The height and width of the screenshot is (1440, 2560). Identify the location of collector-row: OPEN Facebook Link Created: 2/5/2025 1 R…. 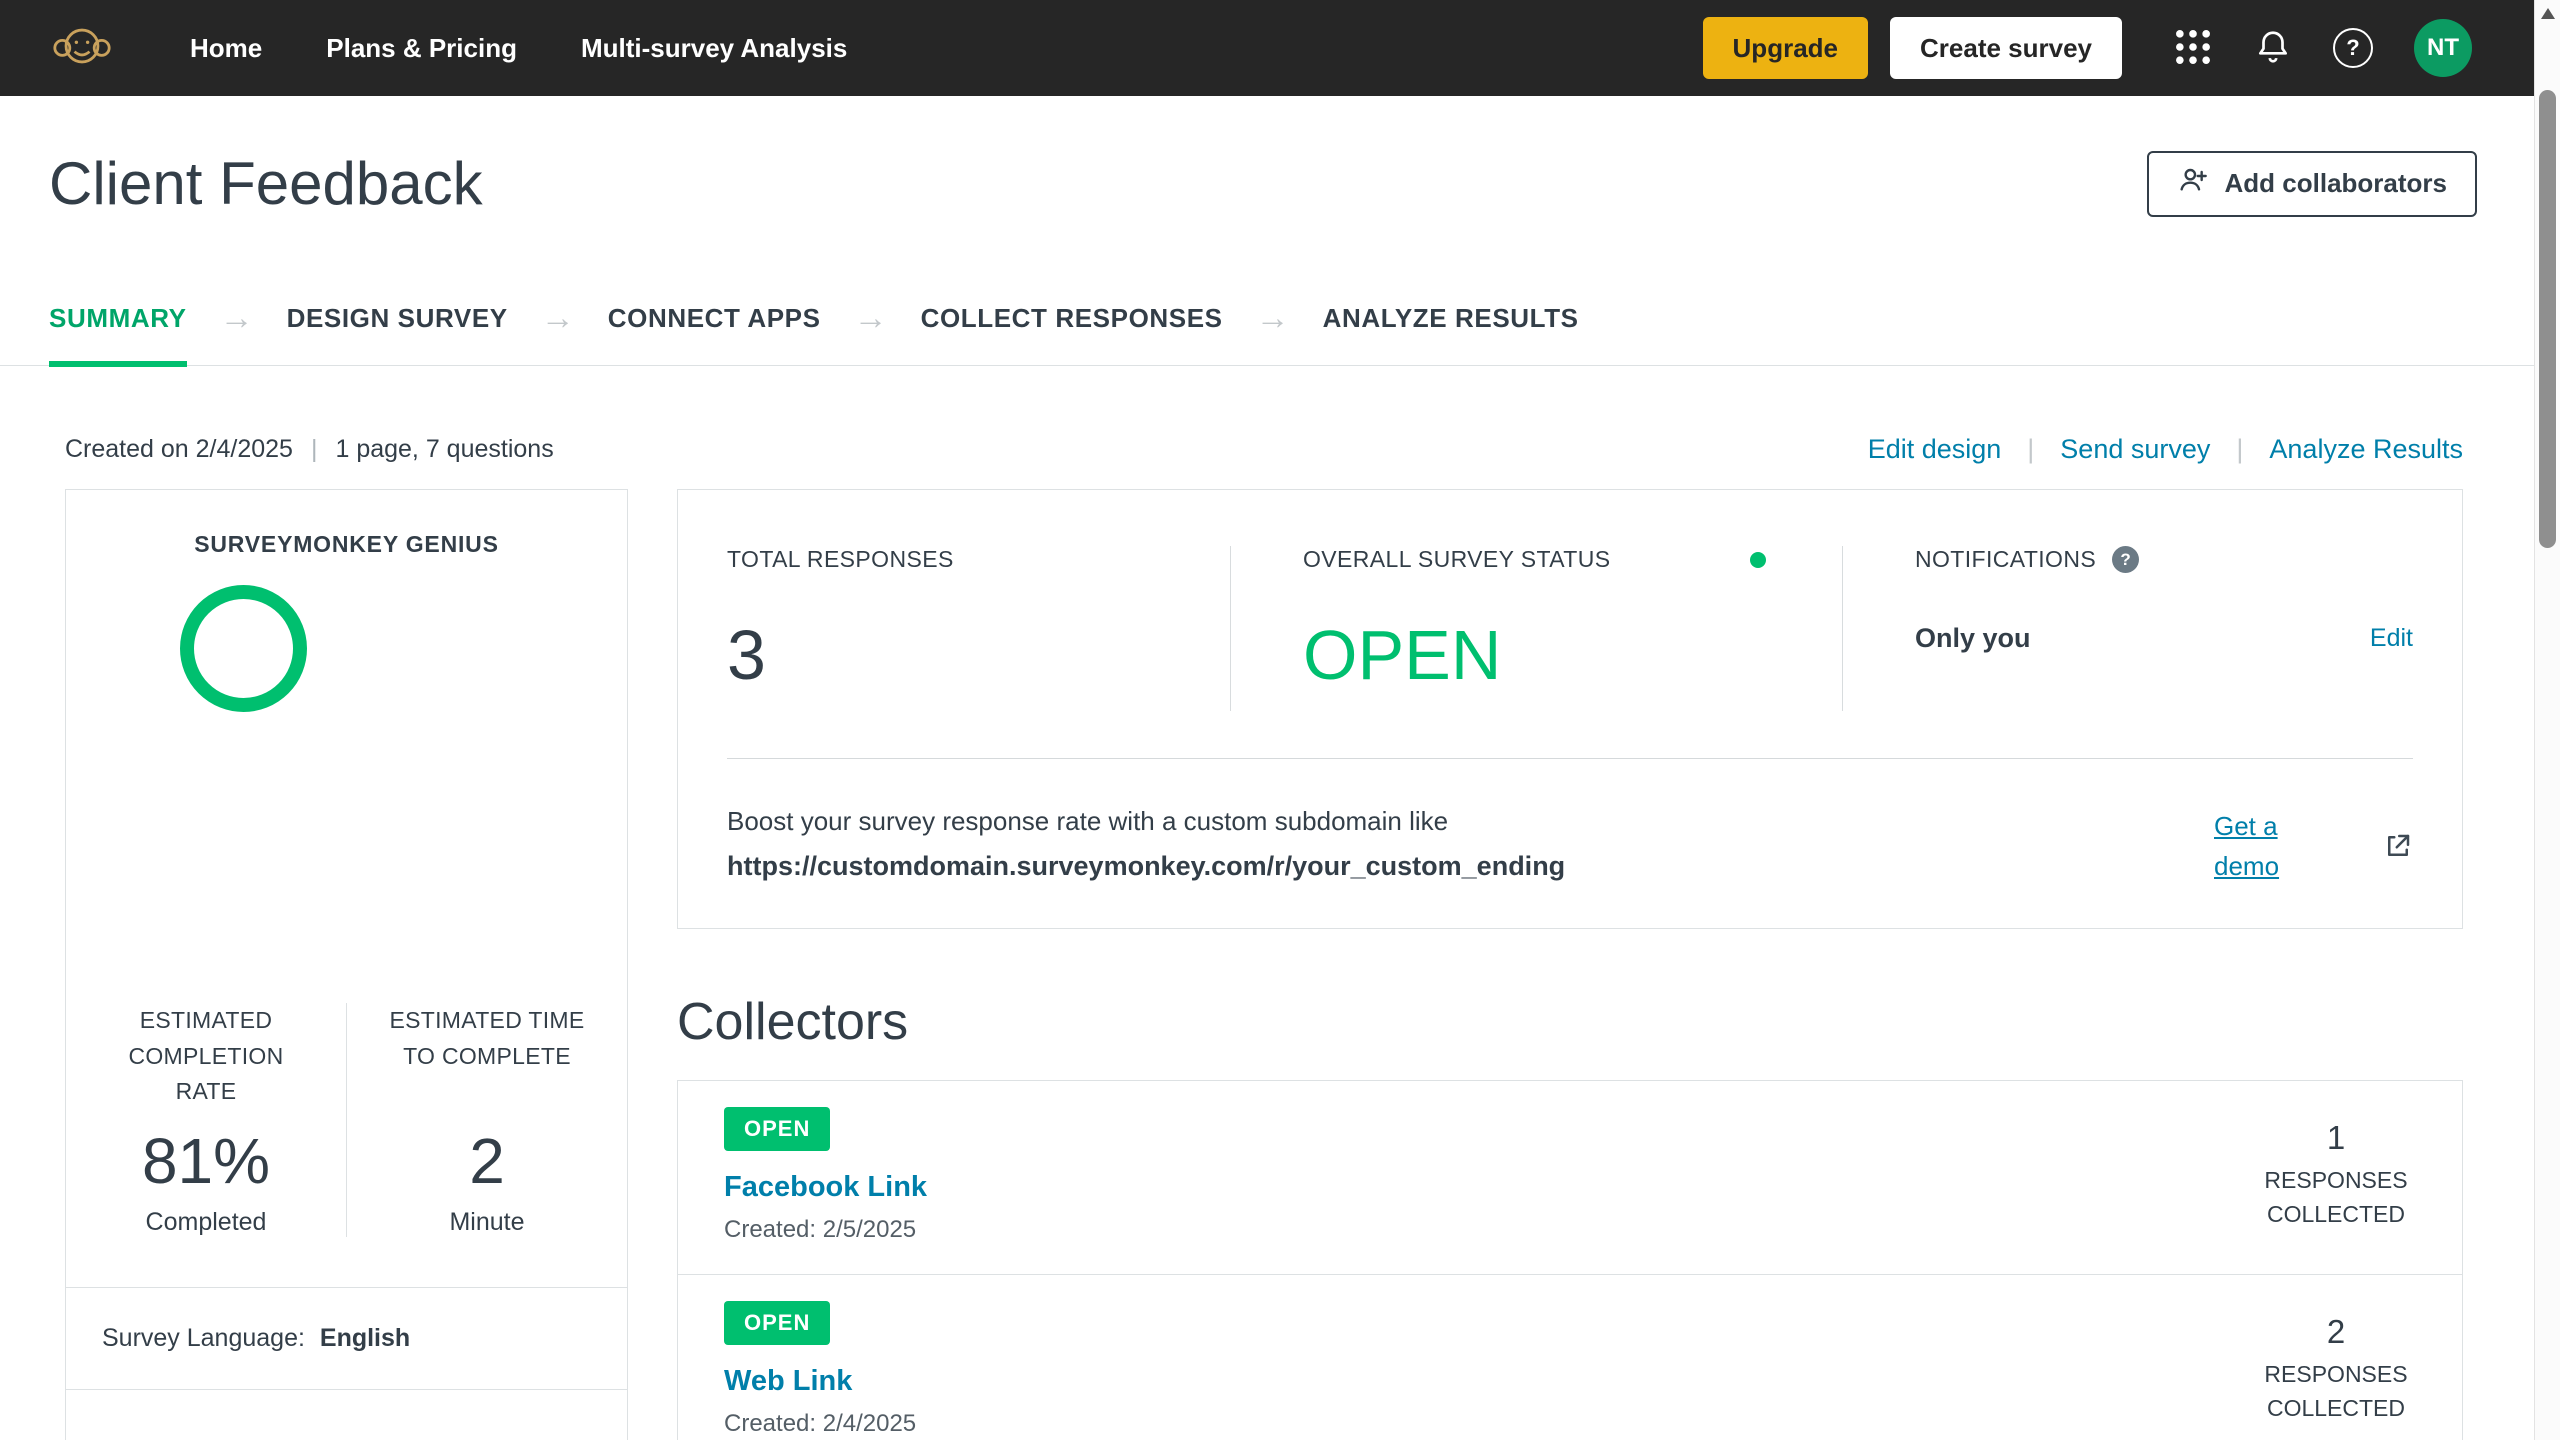
(1570, 1177).